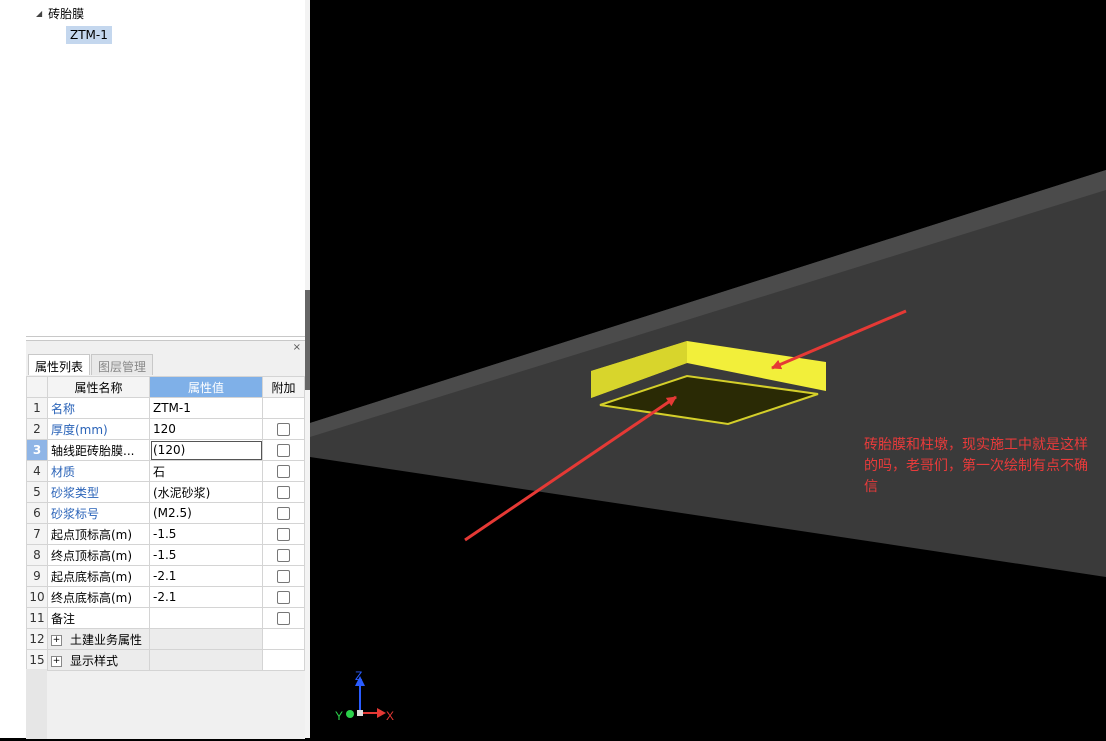 Image resolution: width=1106 pixels, height=741 pixels. I want to click on table-row-selected: 3 轴线距砖胎膜... (120), so click(165, 450).